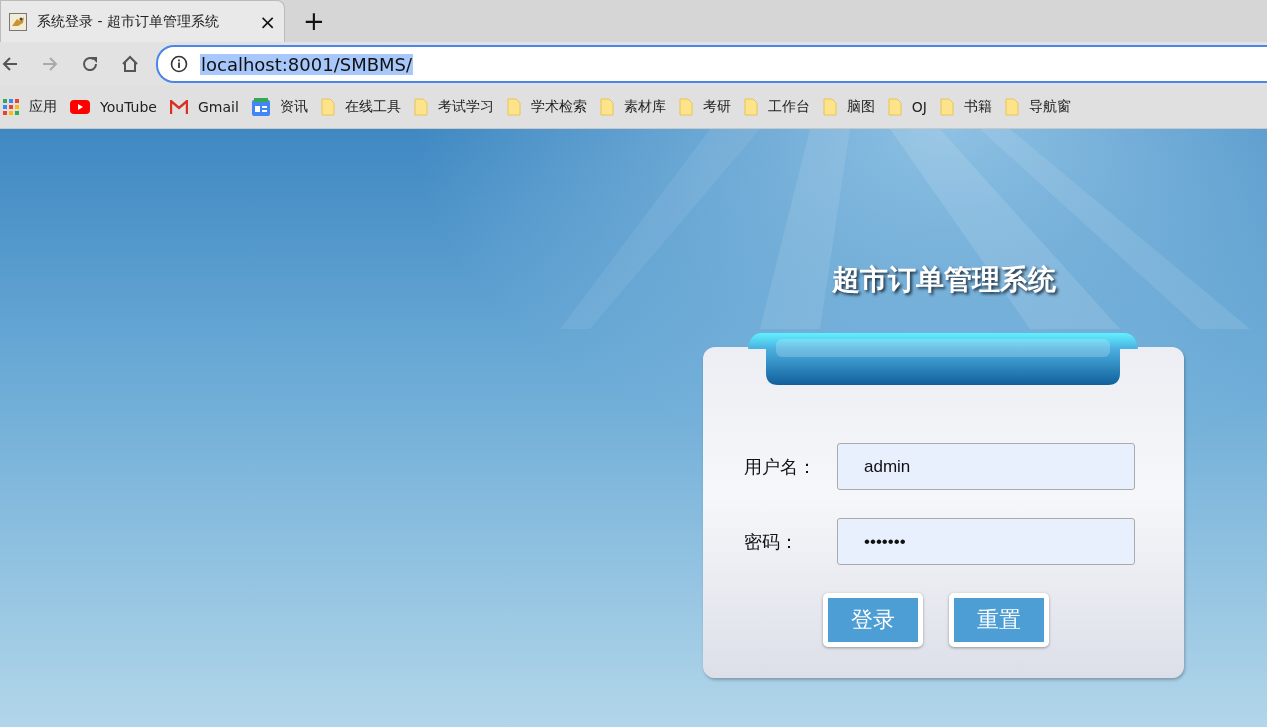 Image resolution: width=1267 pixels, height=727 pixels. Describe the element at coordinates (704, 107) in the screenshot. I see `bookmark: 考研` at that location.